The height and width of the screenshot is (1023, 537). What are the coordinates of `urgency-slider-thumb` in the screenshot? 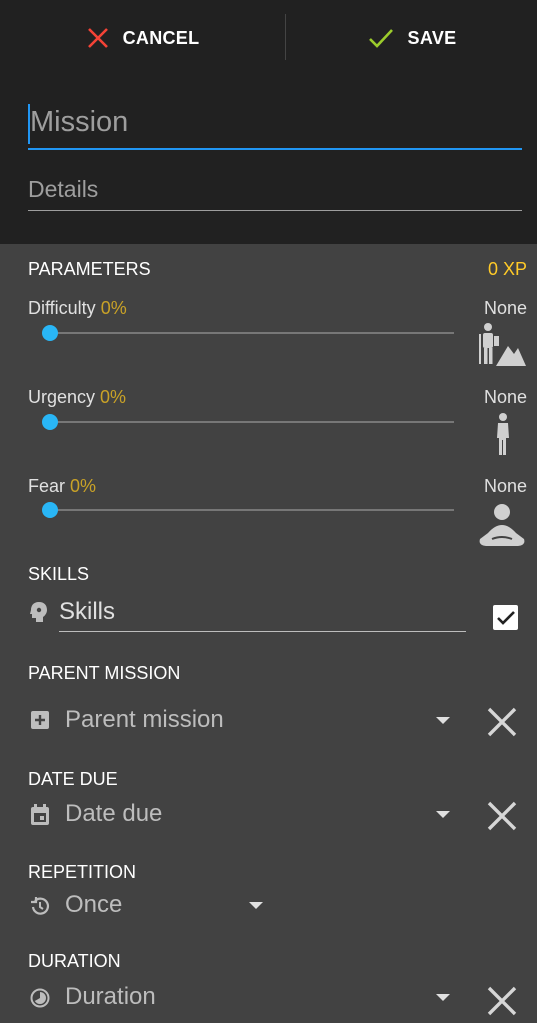 It's located at (50, 422).